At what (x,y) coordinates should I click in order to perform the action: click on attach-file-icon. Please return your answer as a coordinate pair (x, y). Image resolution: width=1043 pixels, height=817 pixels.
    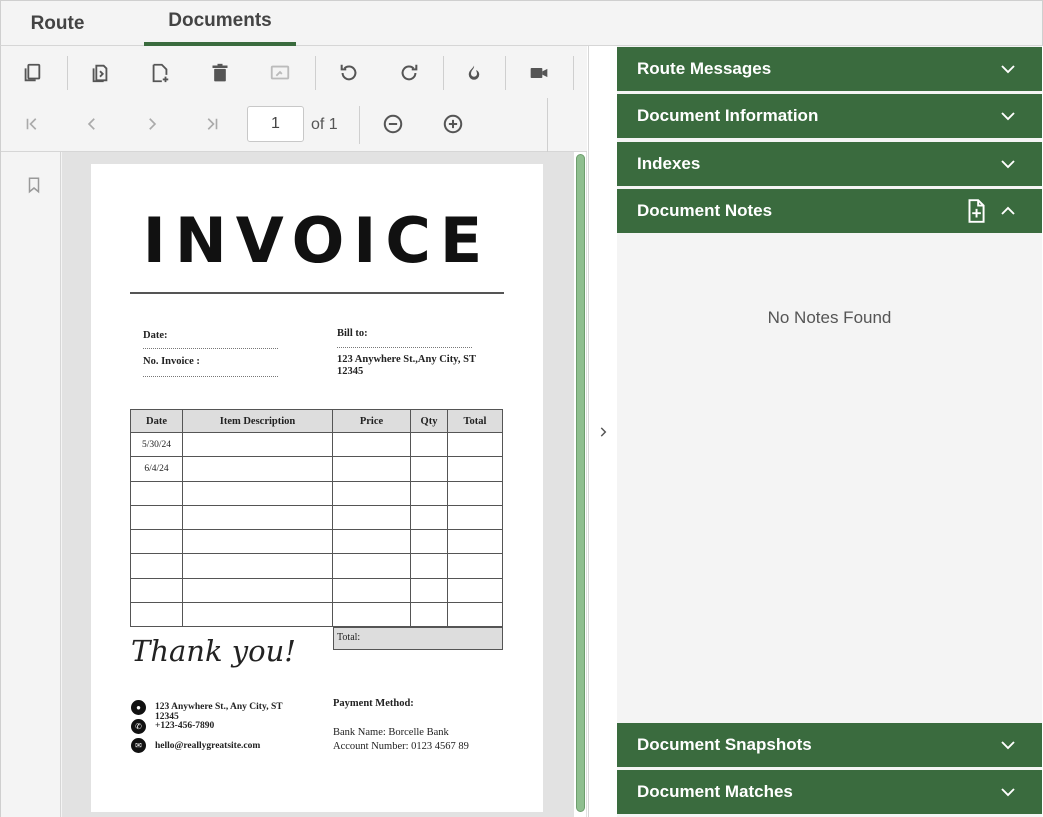
    Looking at the image, I should click on (100, 73).